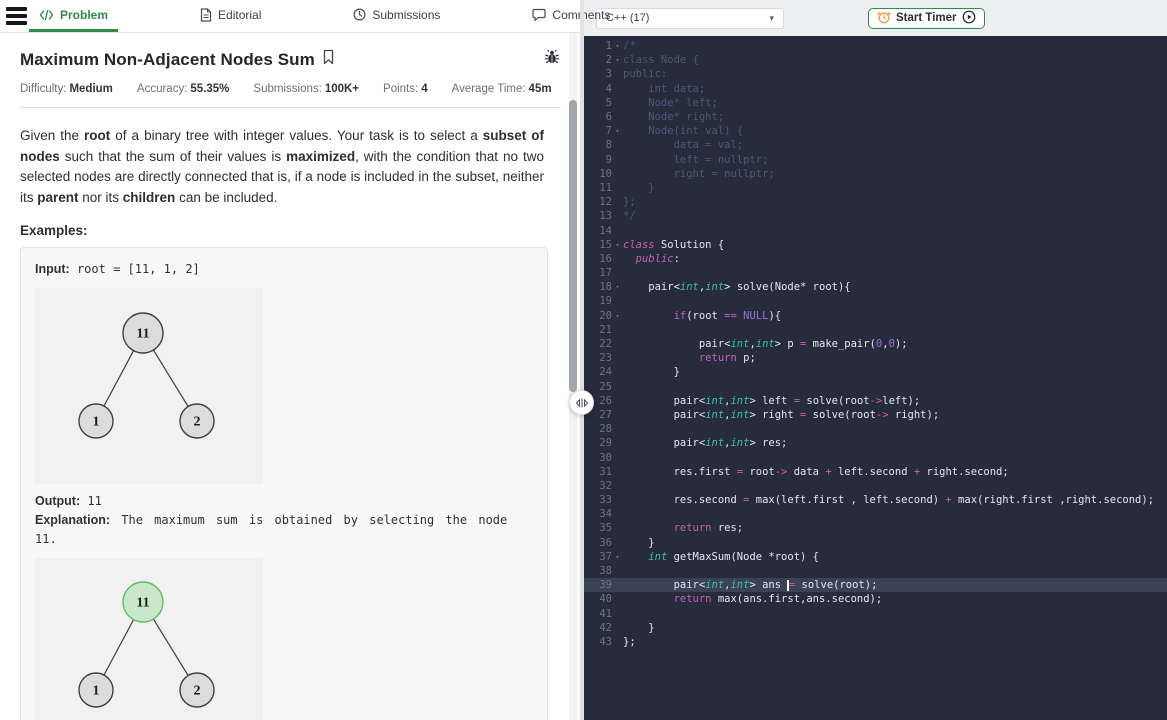 This screenshot has height=720, width=1167. I want to click on hamburger-menu-icon, so click(13, 16).